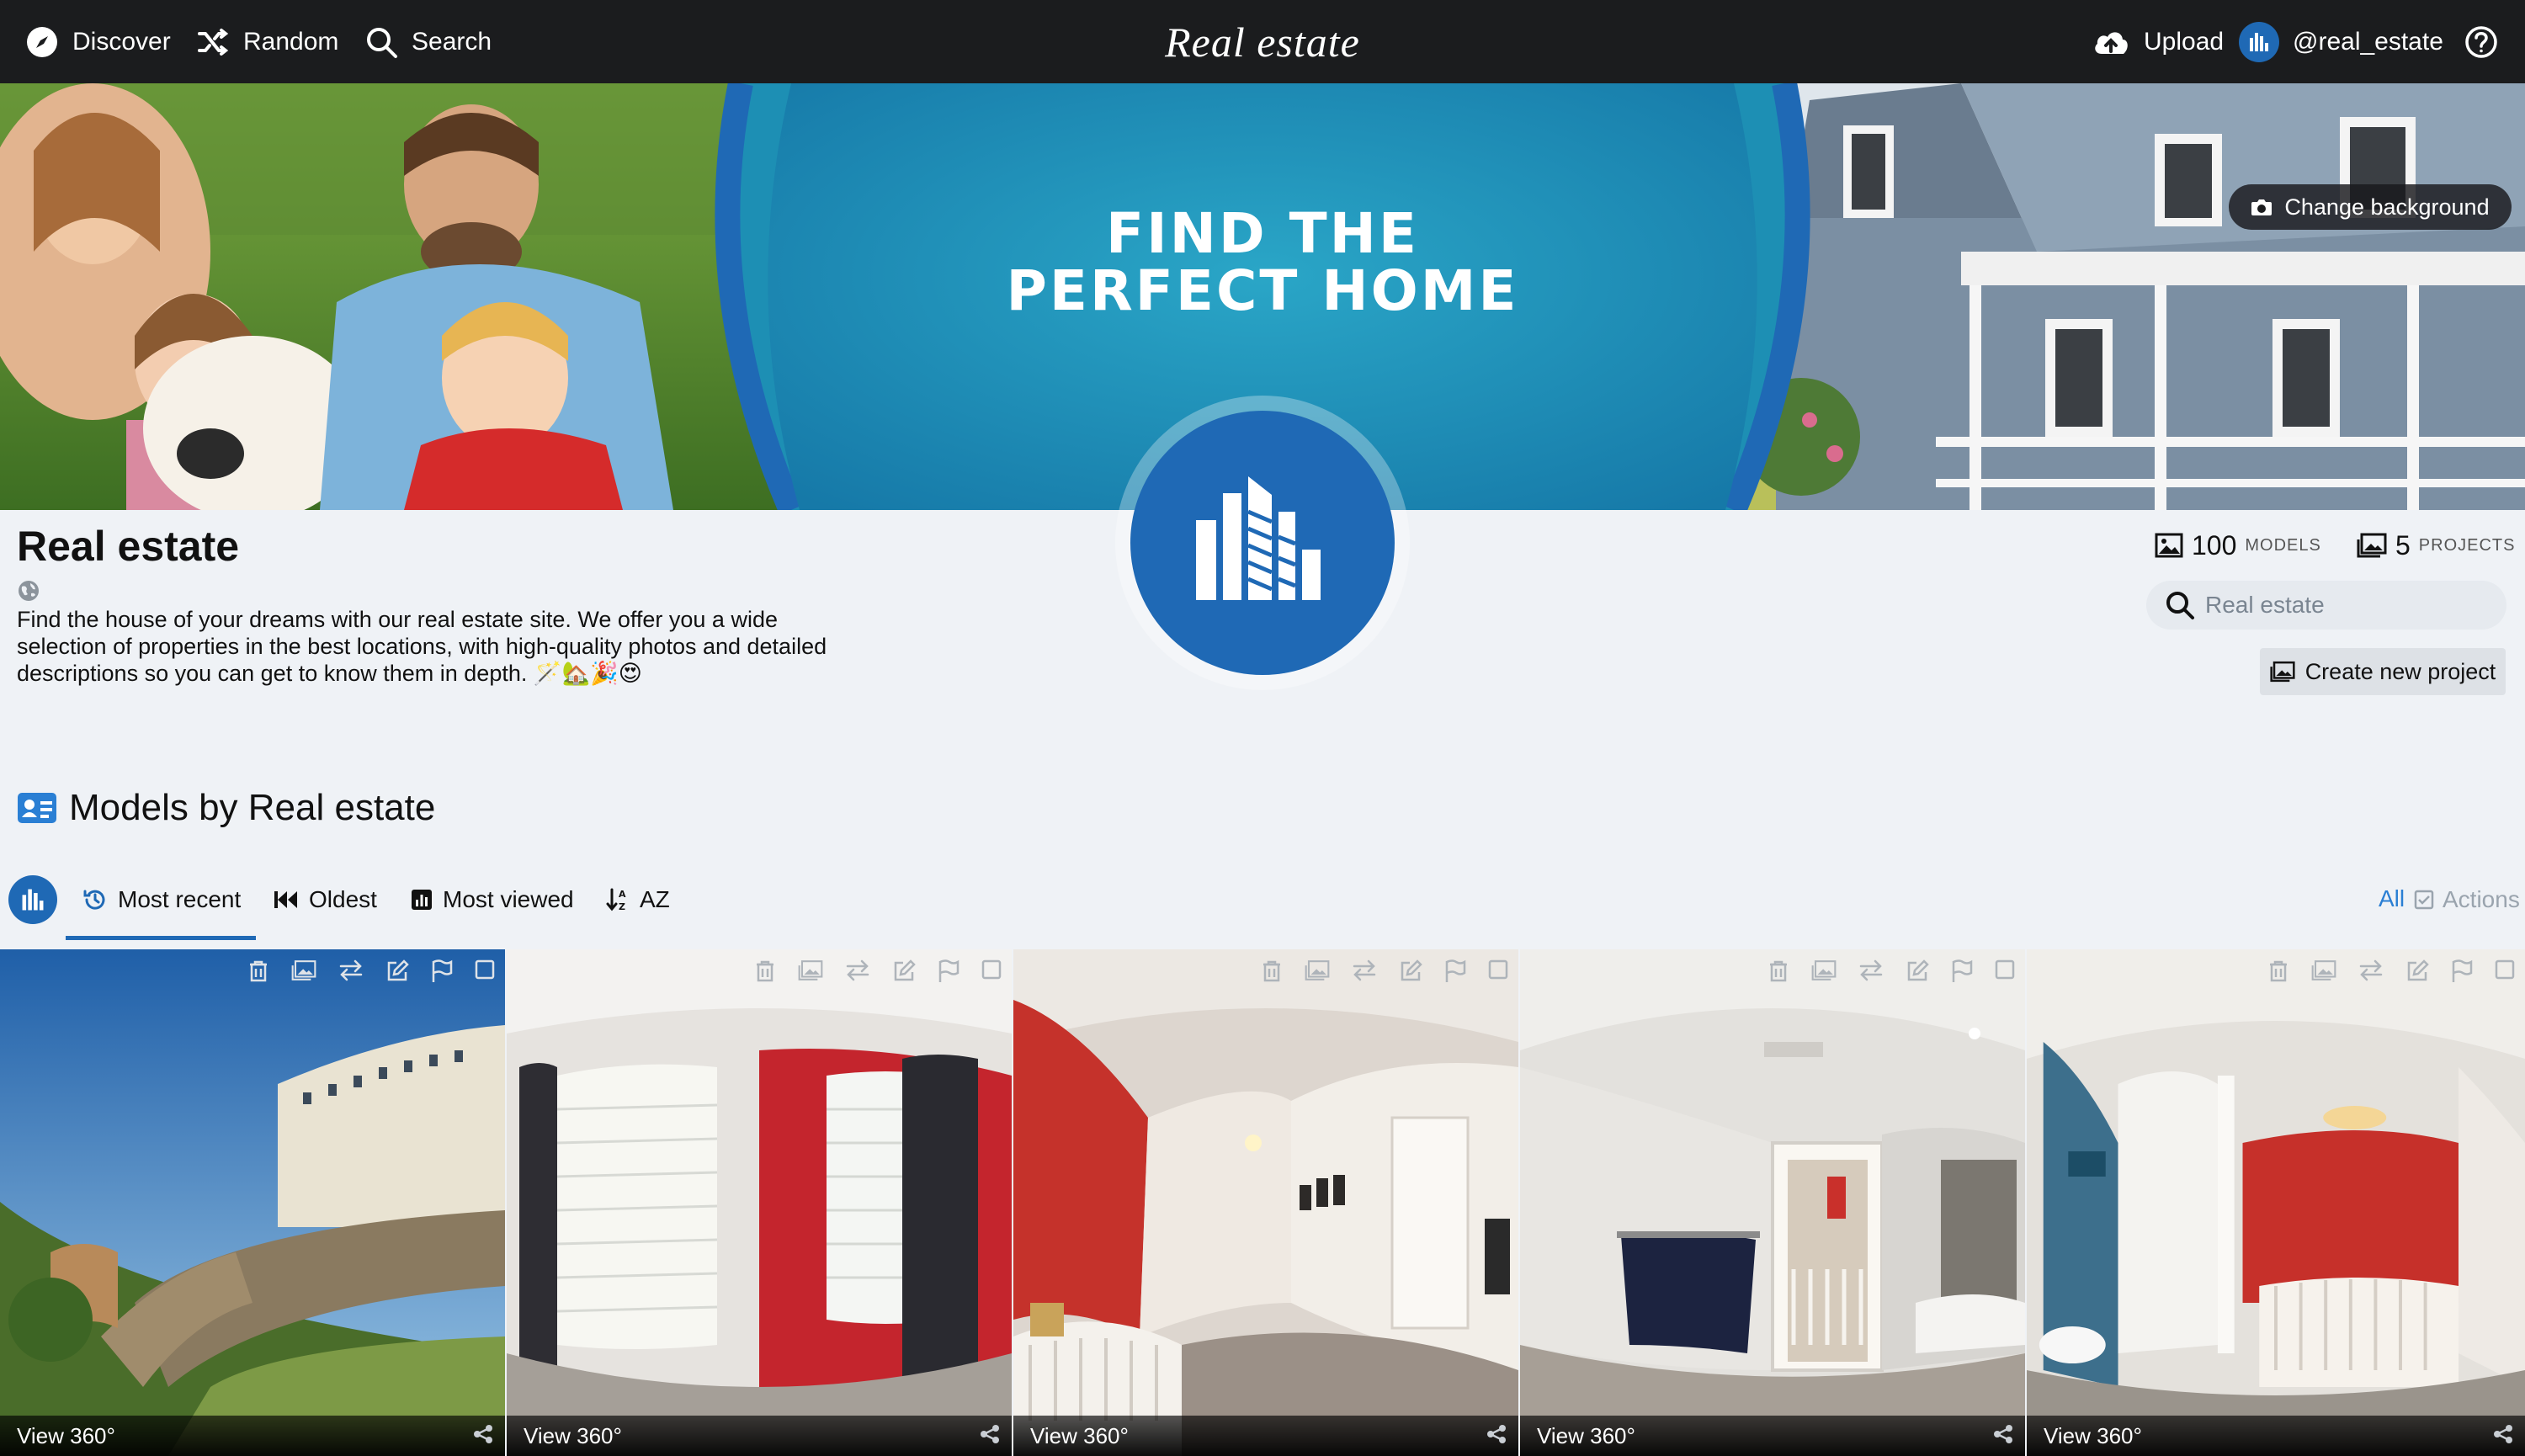 This screenshot has width=2525, height=1456. What do you see at coordinates (2400, 671) in the screenshot?
I see `create-project-label: Create new project` at bounding box center [2400, 671].